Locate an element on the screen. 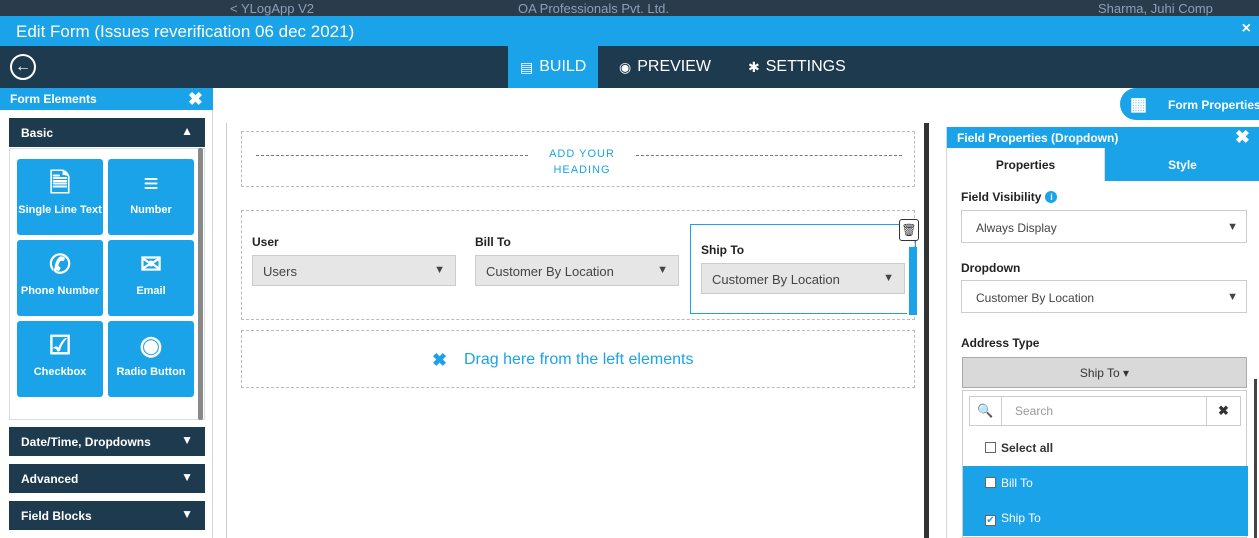  dropdown-source-value: Customer By Location is located at coordinates (1035, 298).